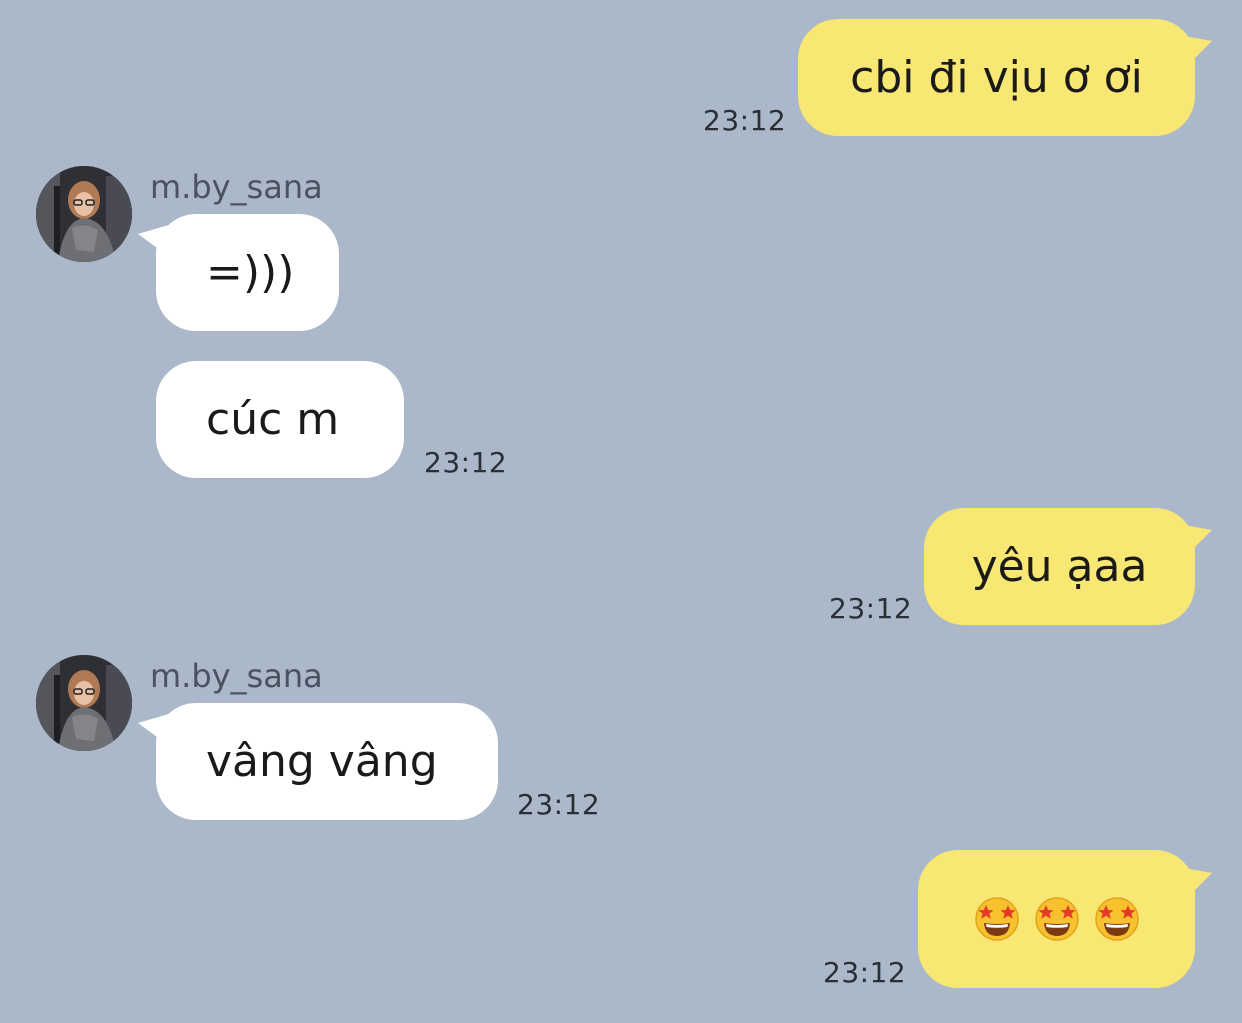 This screenshot has width=1242, height=1023. What do you see at coordinates (273, 419) in the screenshot?
I see `message-text: cúc m` at bounding box center [273, 419].